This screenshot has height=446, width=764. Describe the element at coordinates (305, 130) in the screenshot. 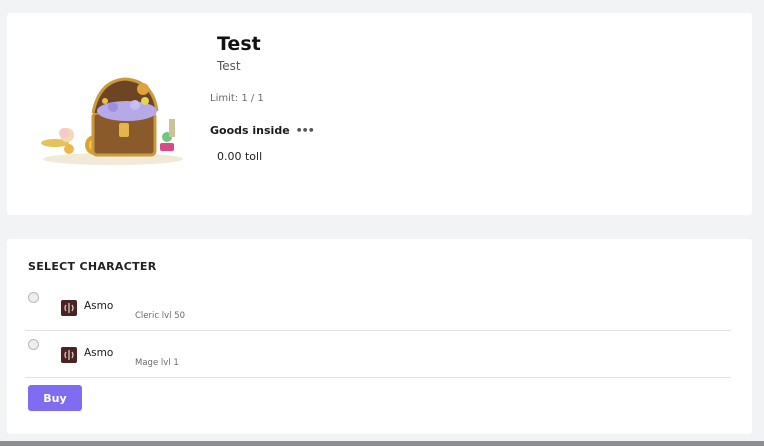

I see `more-dots-icon: •••` at that location.